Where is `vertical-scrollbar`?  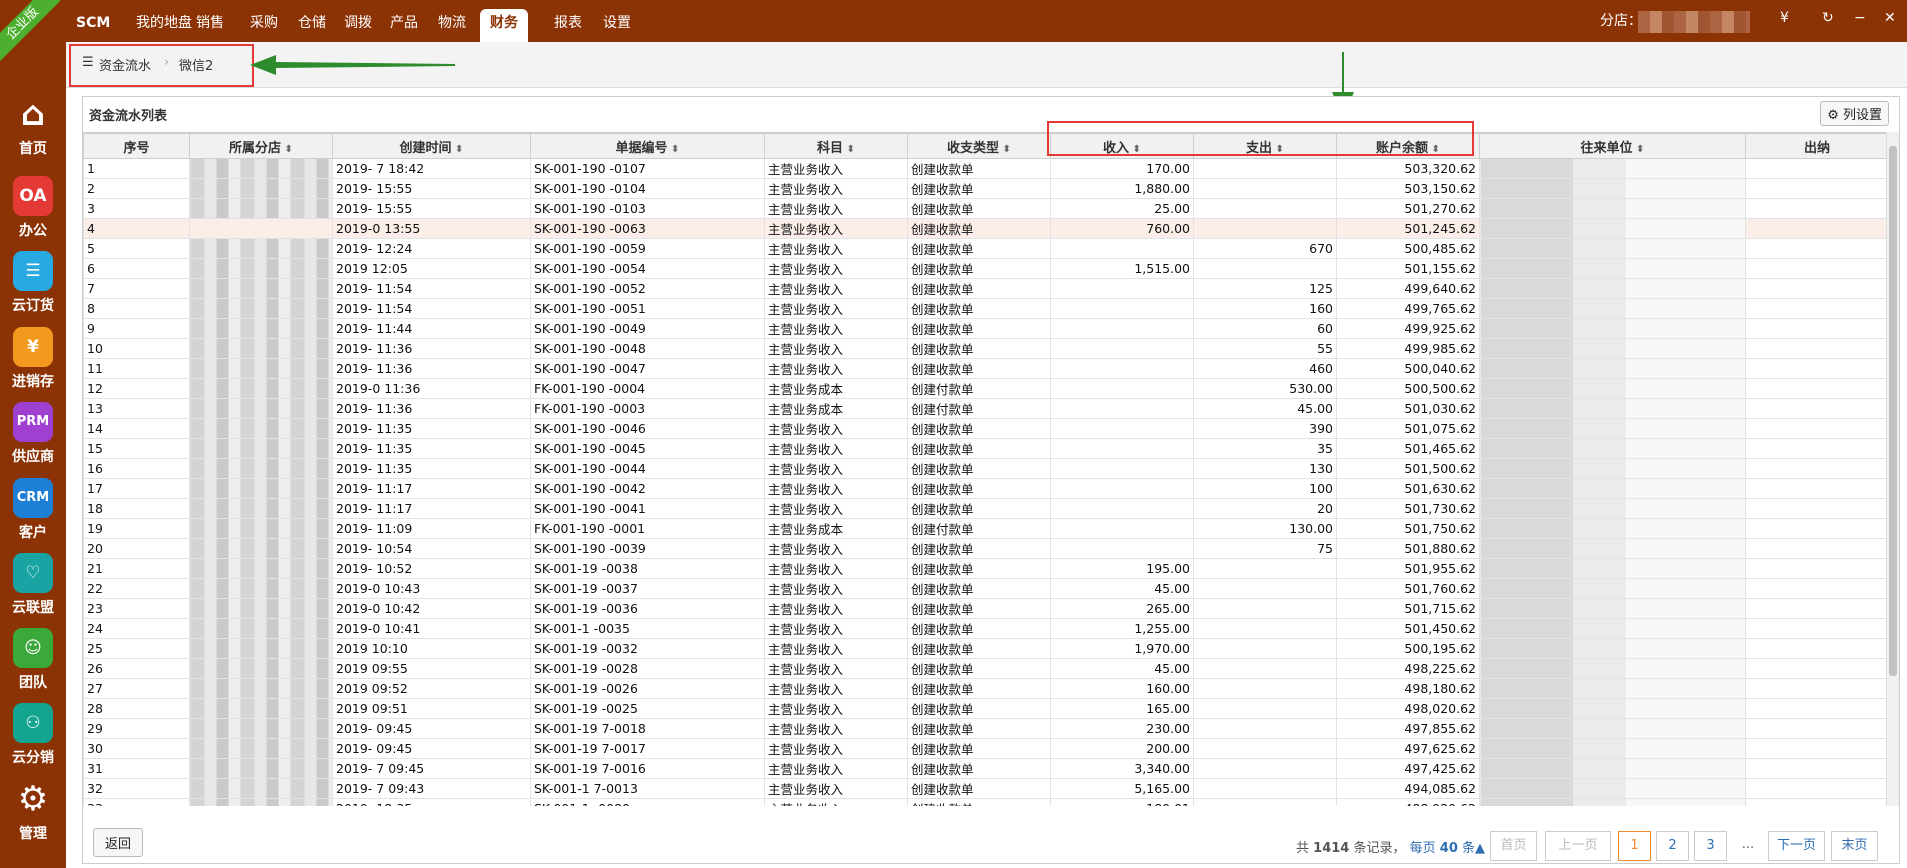 vertical-scrollbar is located at coordinates (1892, 469).